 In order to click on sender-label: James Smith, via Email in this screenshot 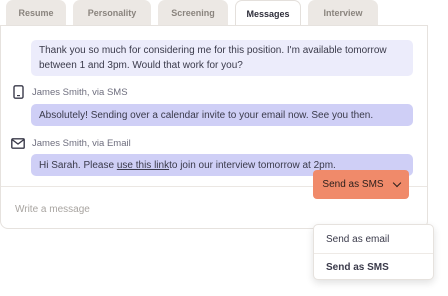, I will do `click(81, 143)`.